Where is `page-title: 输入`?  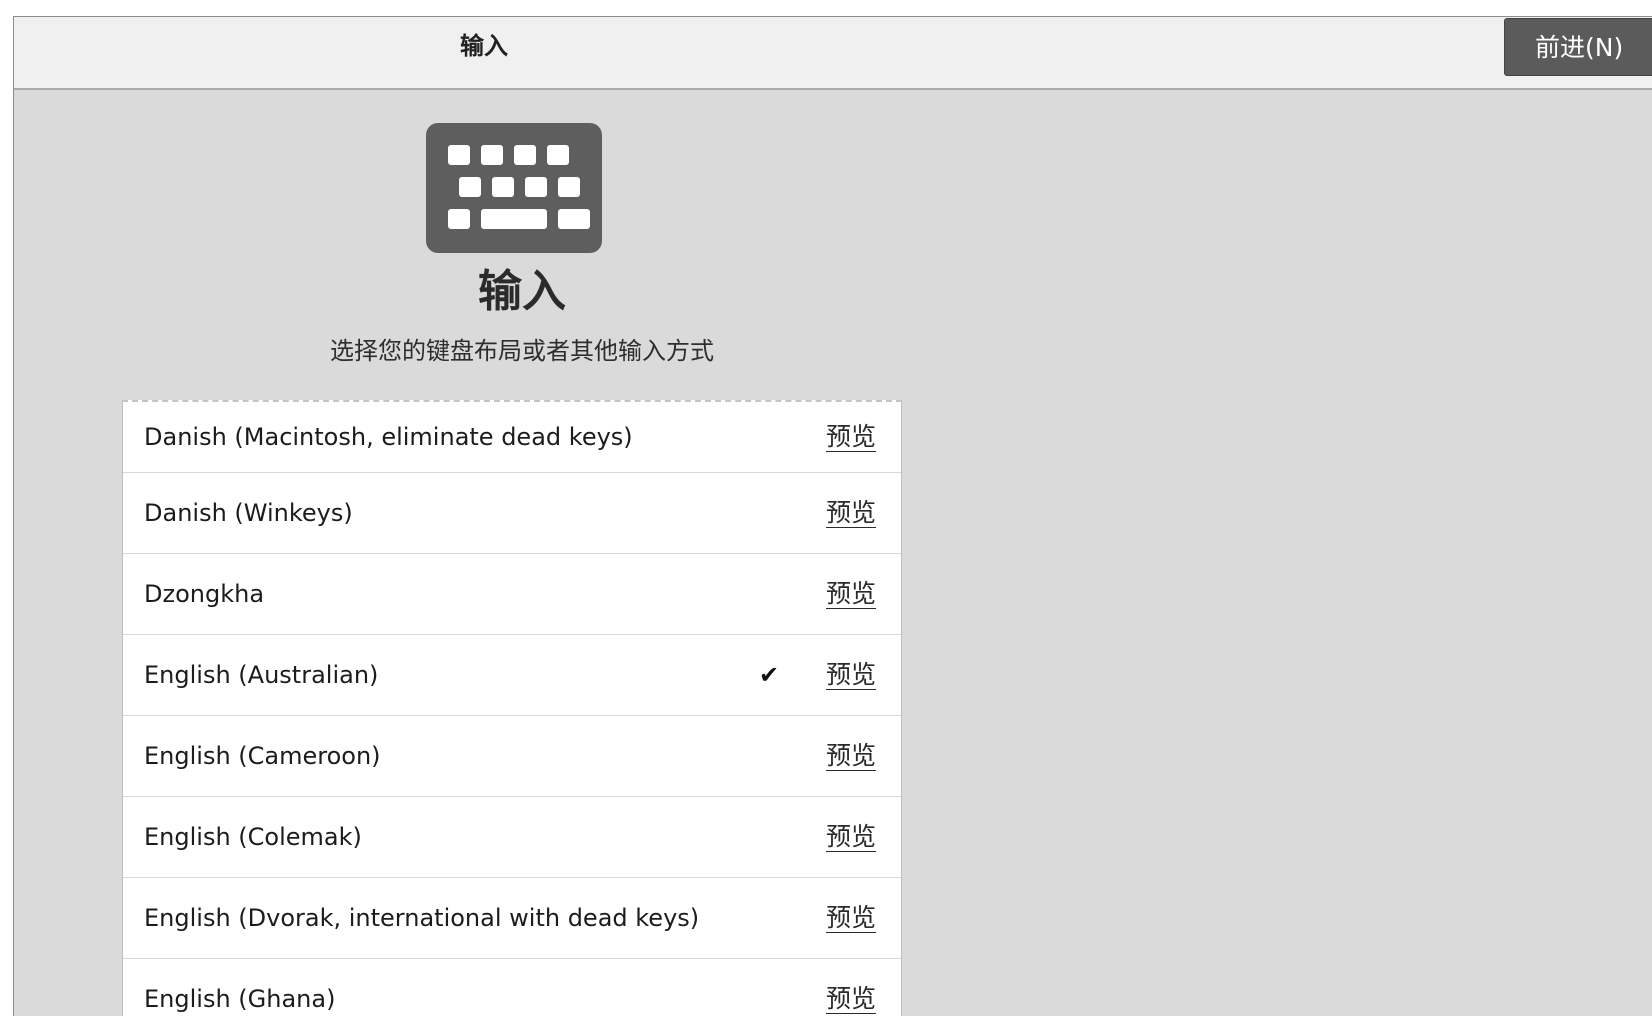 page-title: 输入 is located at coordinates (522, 291).